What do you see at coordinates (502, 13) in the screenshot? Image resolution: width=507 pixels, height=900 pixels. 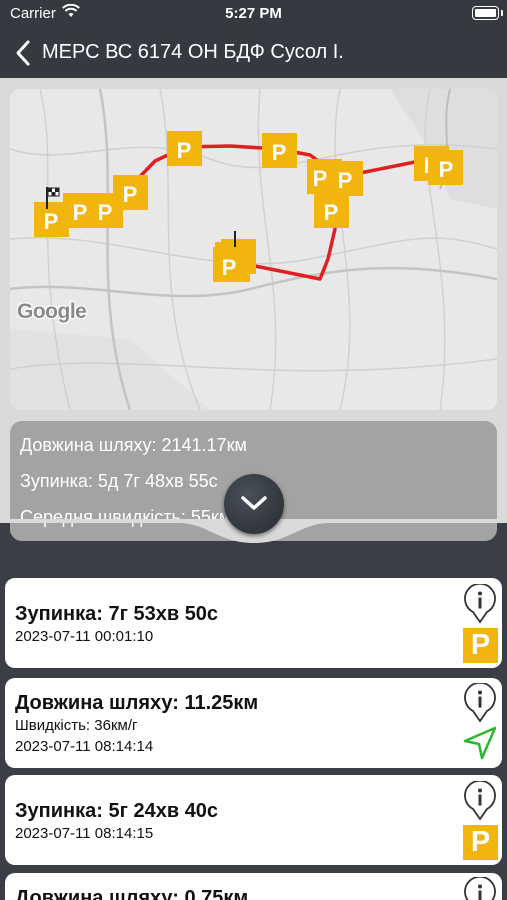 I see `battery-tip` at bounding box center [502, 13].